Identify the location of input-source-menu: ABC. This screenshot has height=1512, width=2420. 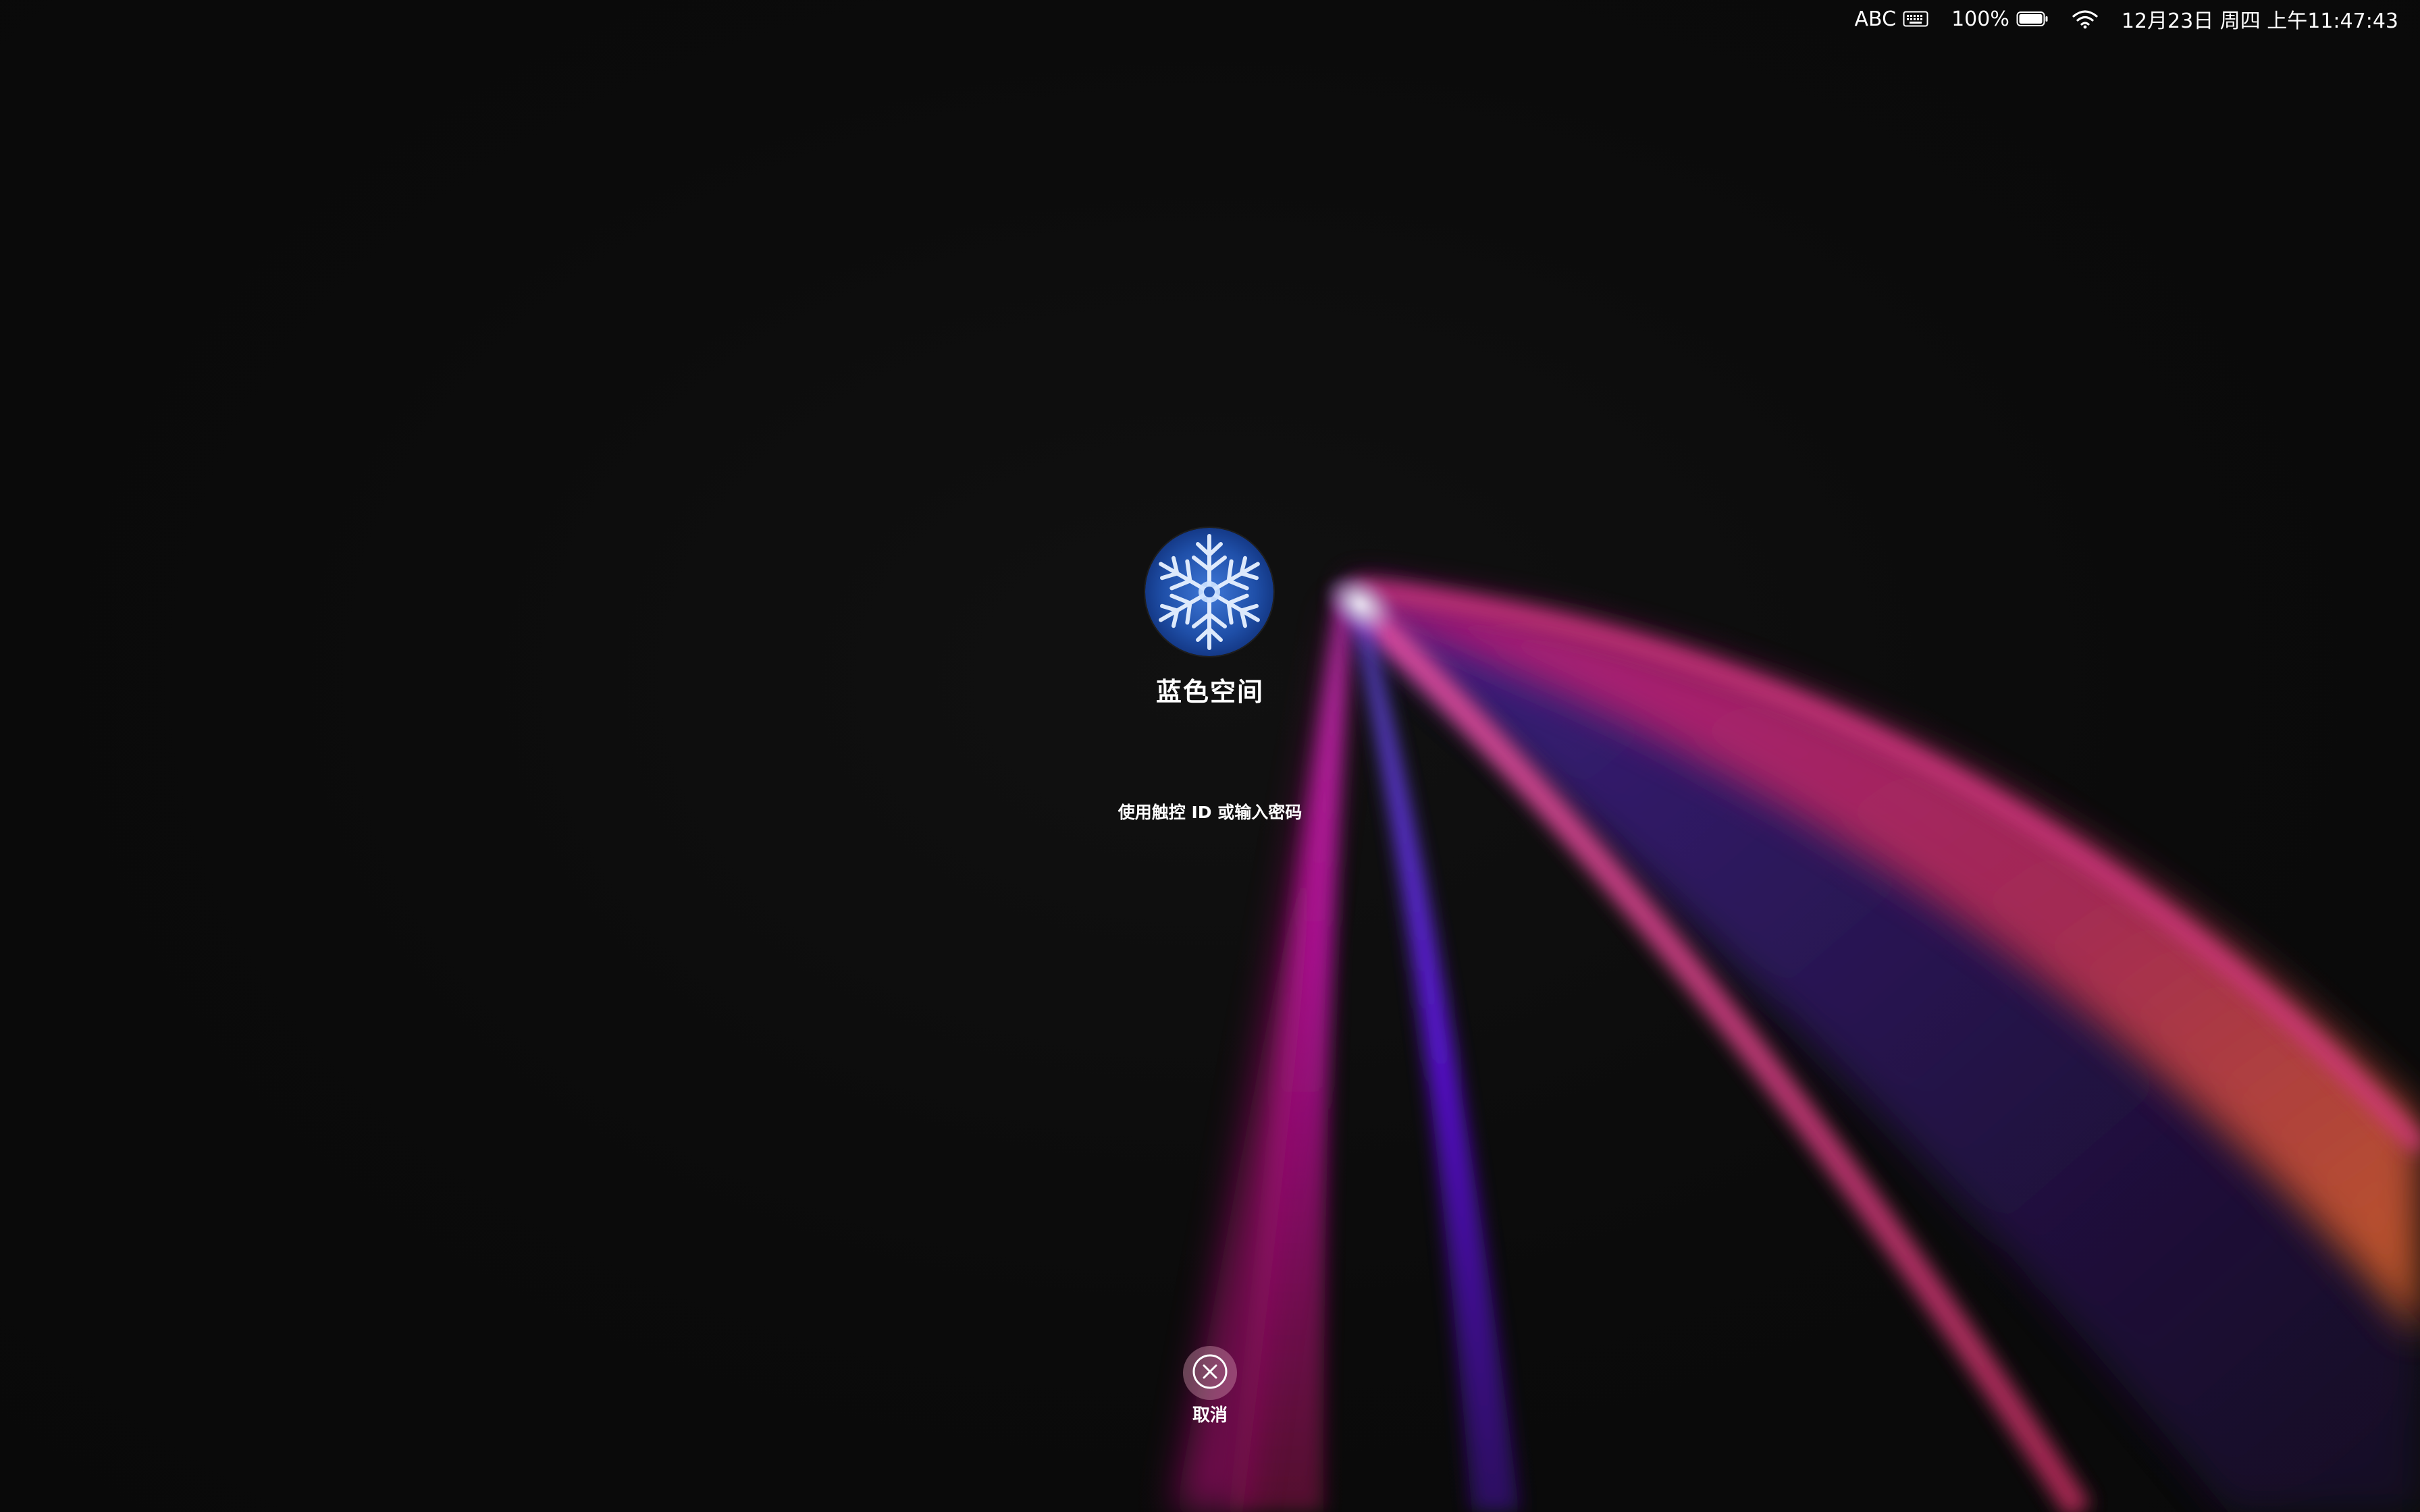
(1892, 19).